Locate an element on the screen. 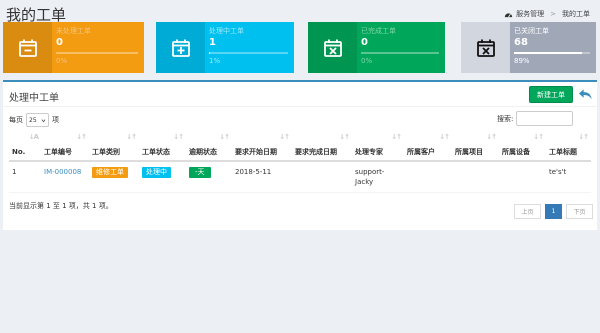  cell-start-date: 2018-5-11 is located at coordinates (262, 177).